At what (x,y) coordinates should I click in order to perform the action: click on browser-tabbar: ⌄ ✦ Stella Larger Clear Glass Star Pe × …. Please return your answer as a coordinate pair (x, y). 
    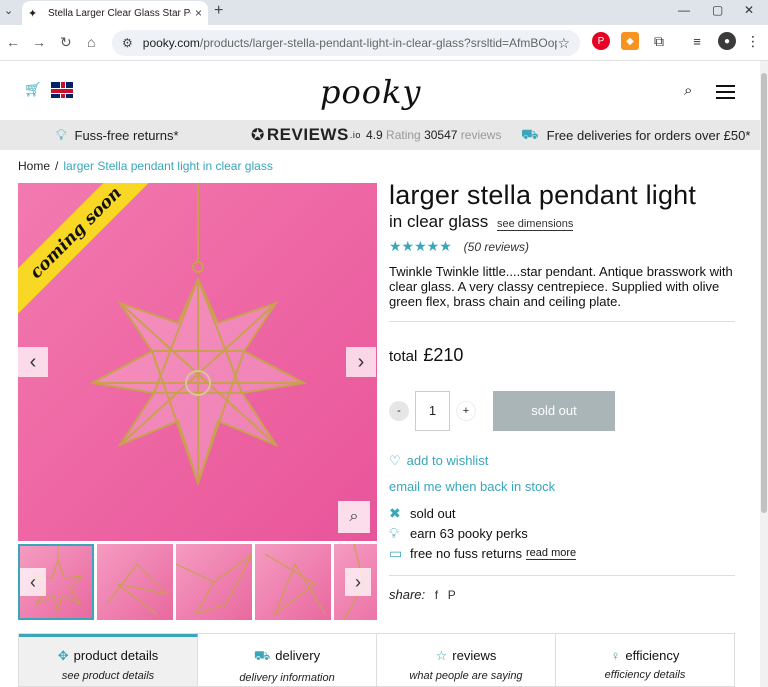
    Looking at the image, I should click on (384, 12).